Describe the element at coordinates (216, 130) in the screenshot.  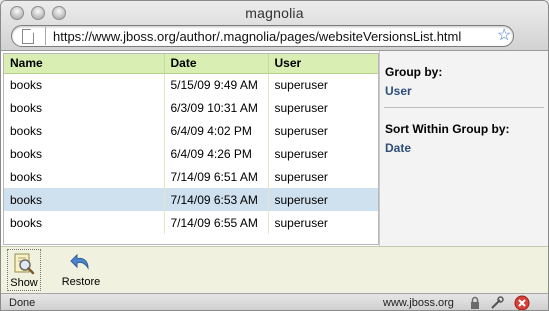
I see `cell-date: 6/4/09 4:02 PM` at that location.